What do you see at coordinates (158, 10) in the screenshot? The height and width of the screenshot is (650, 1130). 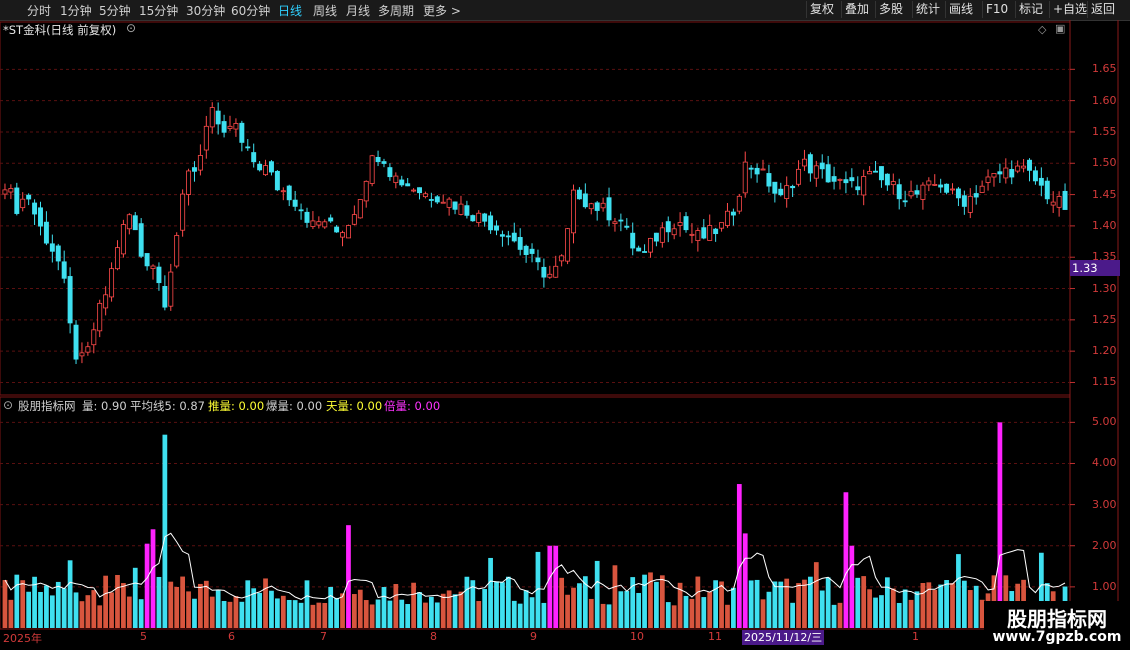 I see `period-tab-3: 15分钟` at bounding box center [158, 10].